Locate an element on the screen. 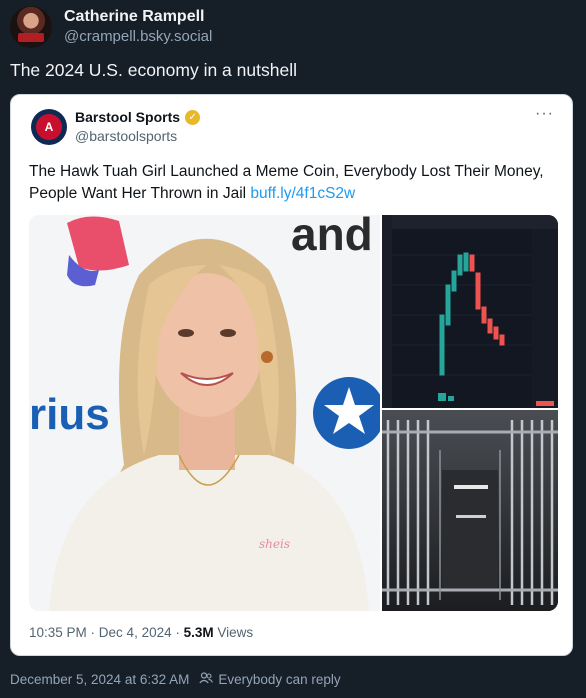  embed-author-handle: @barstoolsports is located at coordinates (126, 136).